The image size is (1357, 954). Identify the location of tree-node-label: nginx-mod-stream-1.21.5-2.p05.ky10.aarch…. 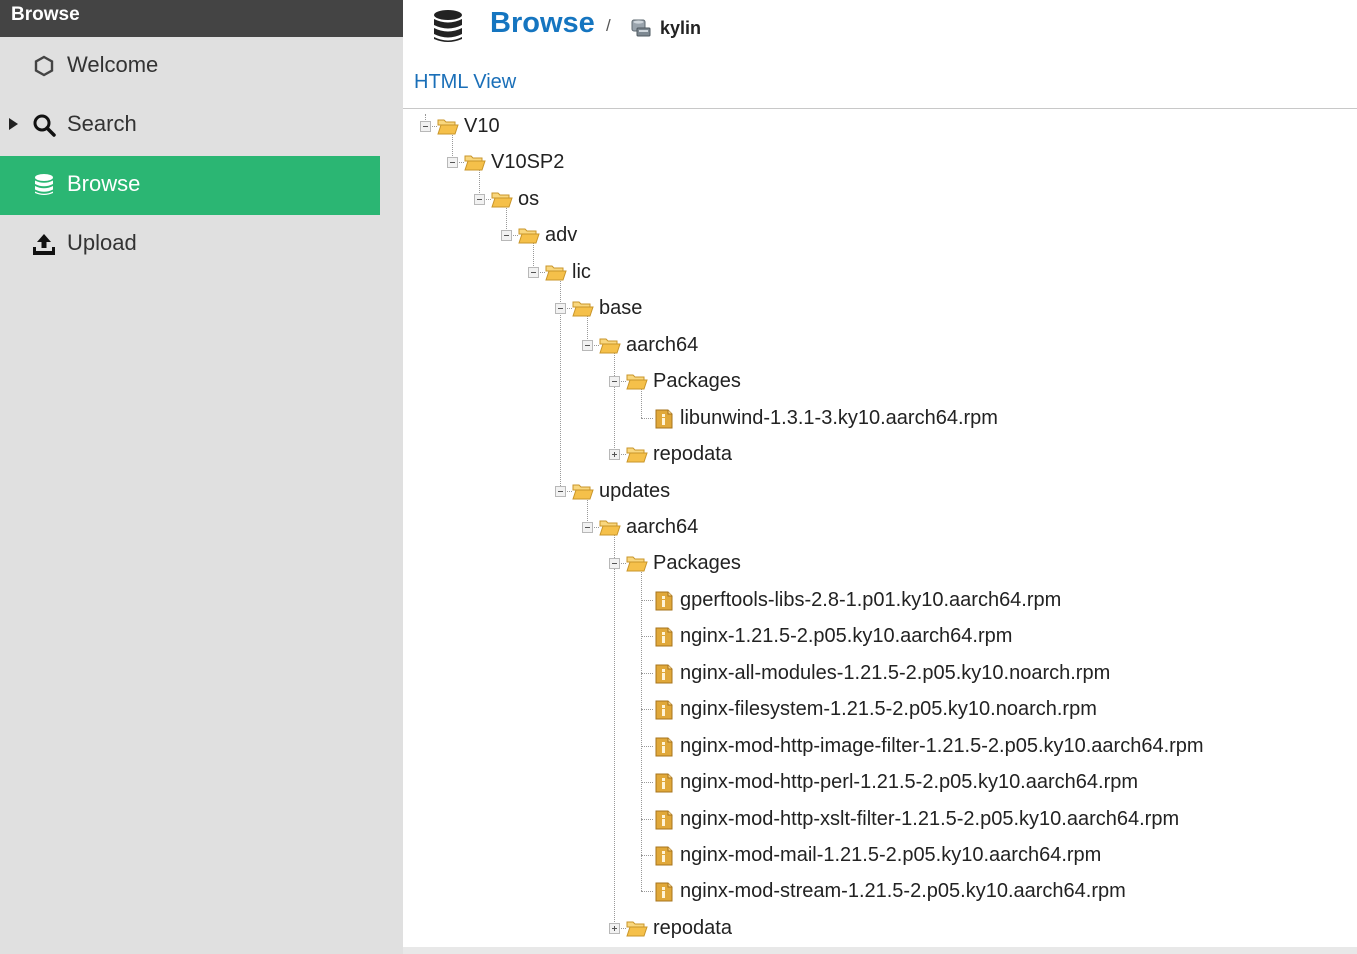
(903, 891).